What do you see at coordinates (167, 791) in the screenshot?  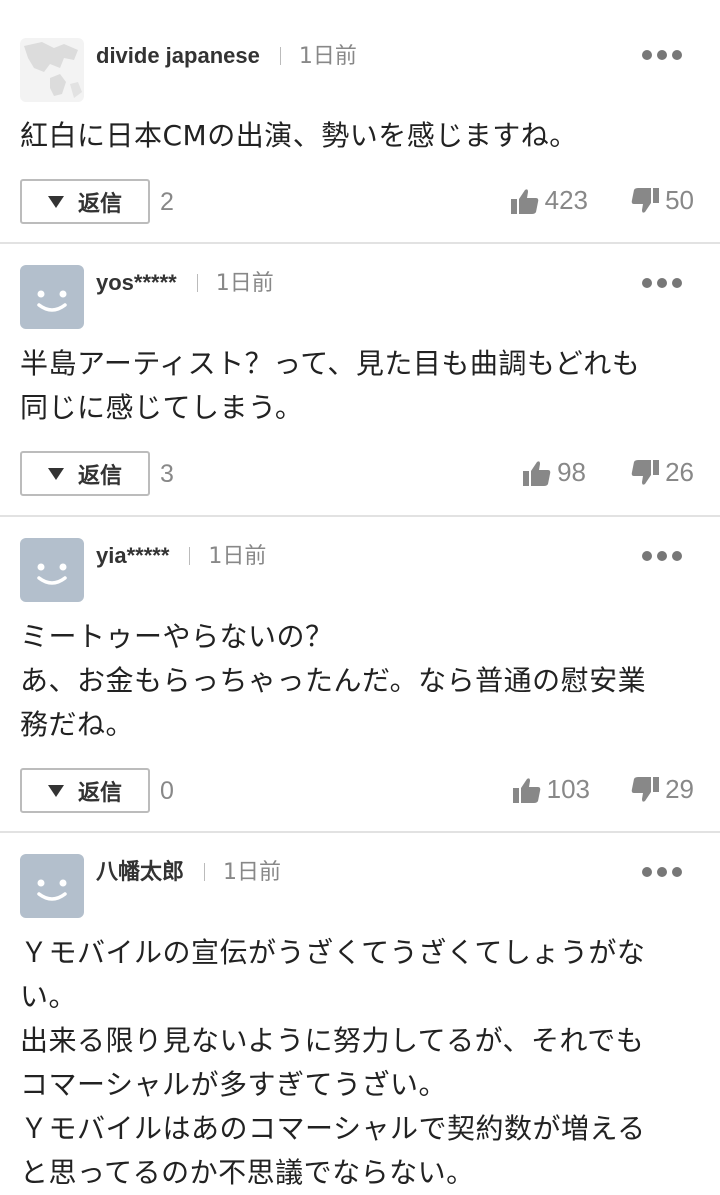 I see `reply-count: 0` at bounding box center [167, 791].